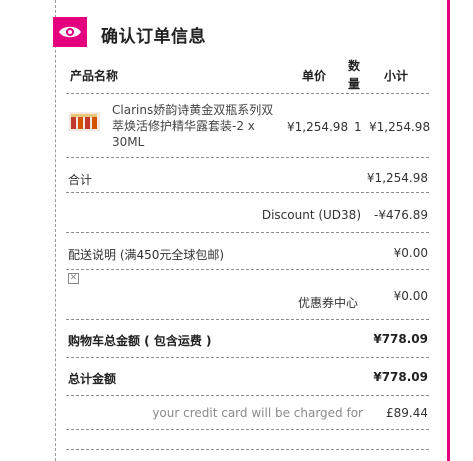 The width and height of the screenshot is (473, 461). Describe the element at coordinates (401, 215) in the screenshot. I see `discount-value: -¥476.89` at that location.